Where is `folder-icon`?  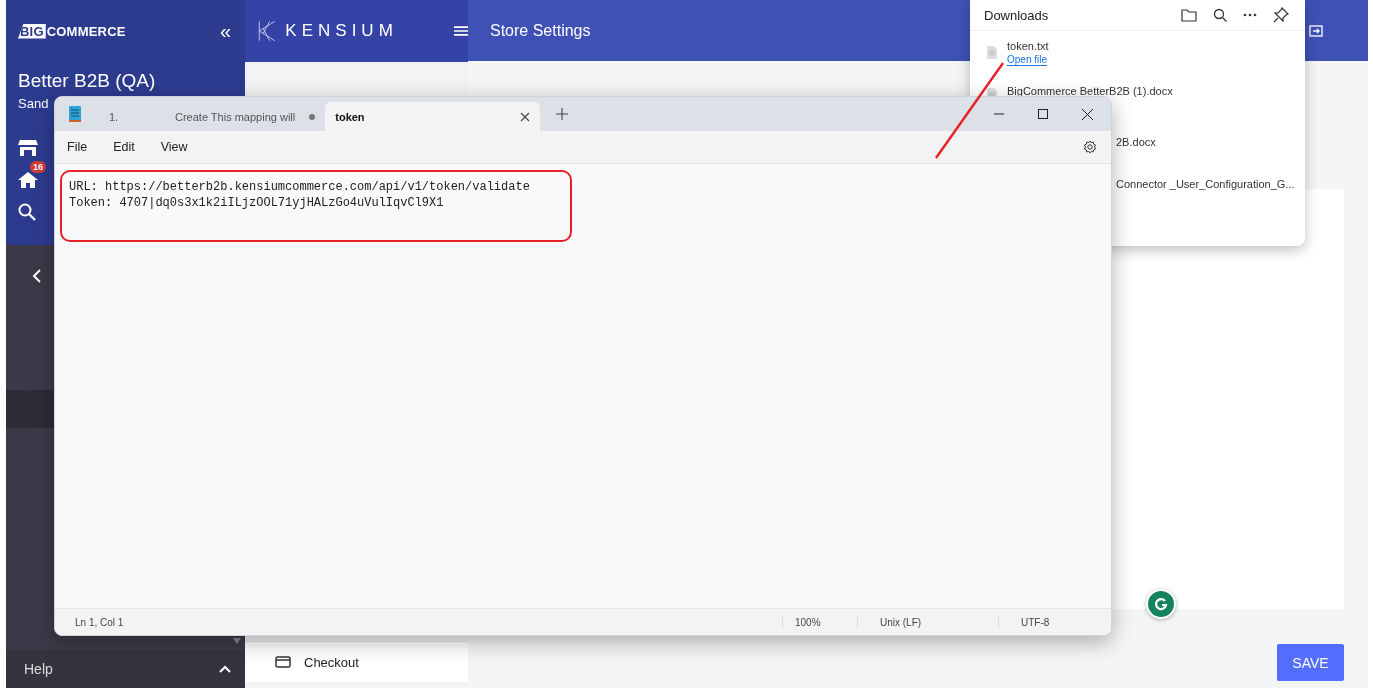
folder-icon is located at coordinates (1189, 15).